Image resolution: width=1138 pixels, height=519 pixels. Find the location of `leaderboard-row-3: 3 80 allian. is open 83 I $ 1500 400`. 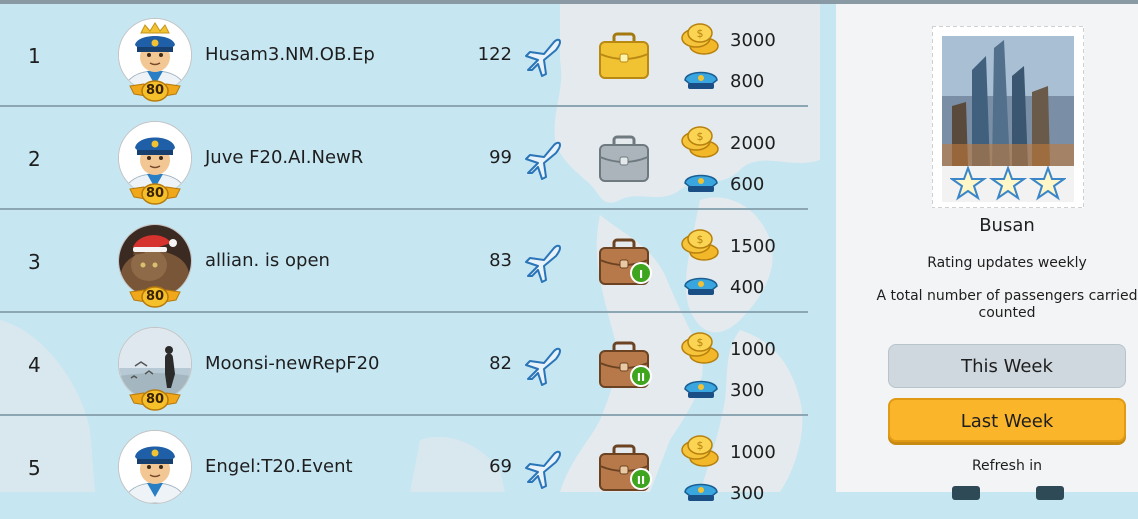

leaderboard-row-3: 3 80 allian. is open 83 I $ 1500 400 is located at coordinates (404, 261).